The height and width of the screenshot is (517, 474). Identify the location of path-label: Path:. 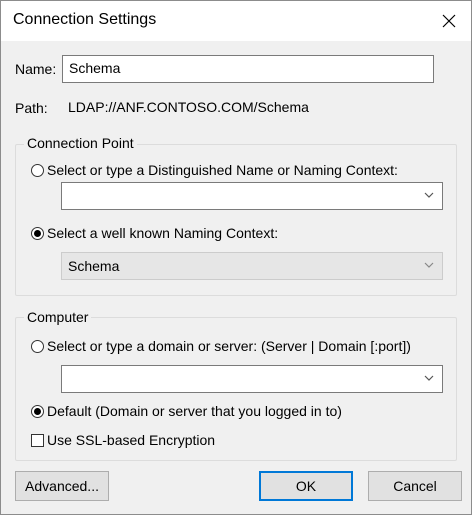
(31, 108).